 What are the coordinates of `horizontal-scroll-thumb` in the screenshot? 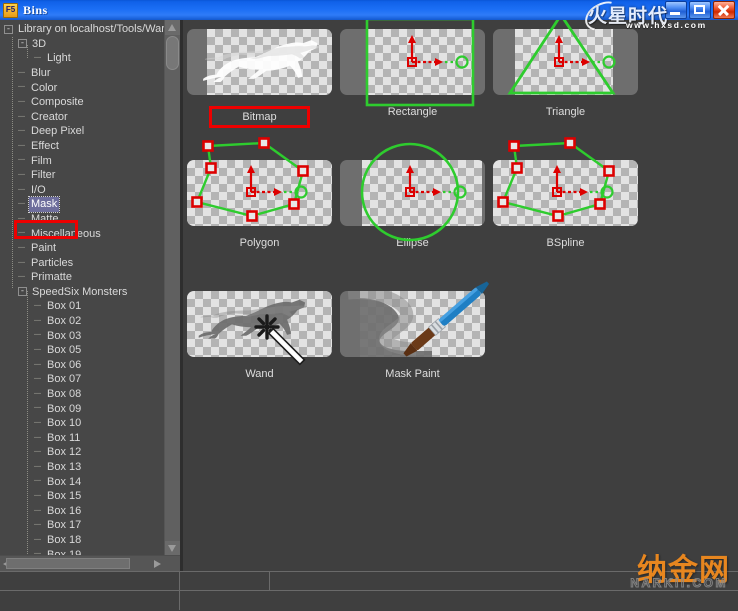 It's located at (68, 563).